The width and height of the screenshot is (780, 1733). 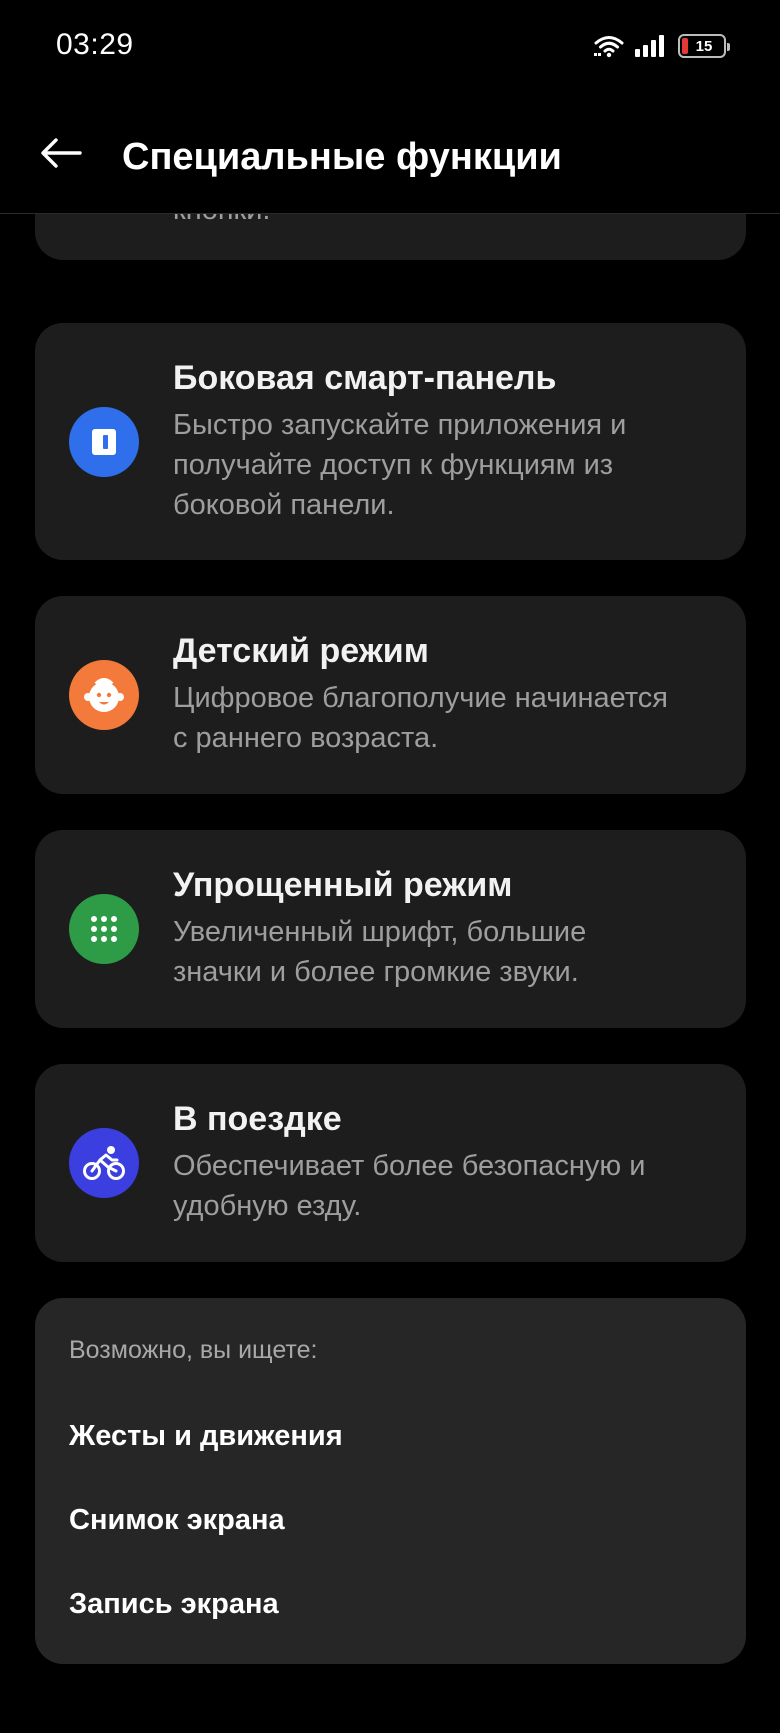 I want to click on sidebar-icon, so click(x=104, y=442).